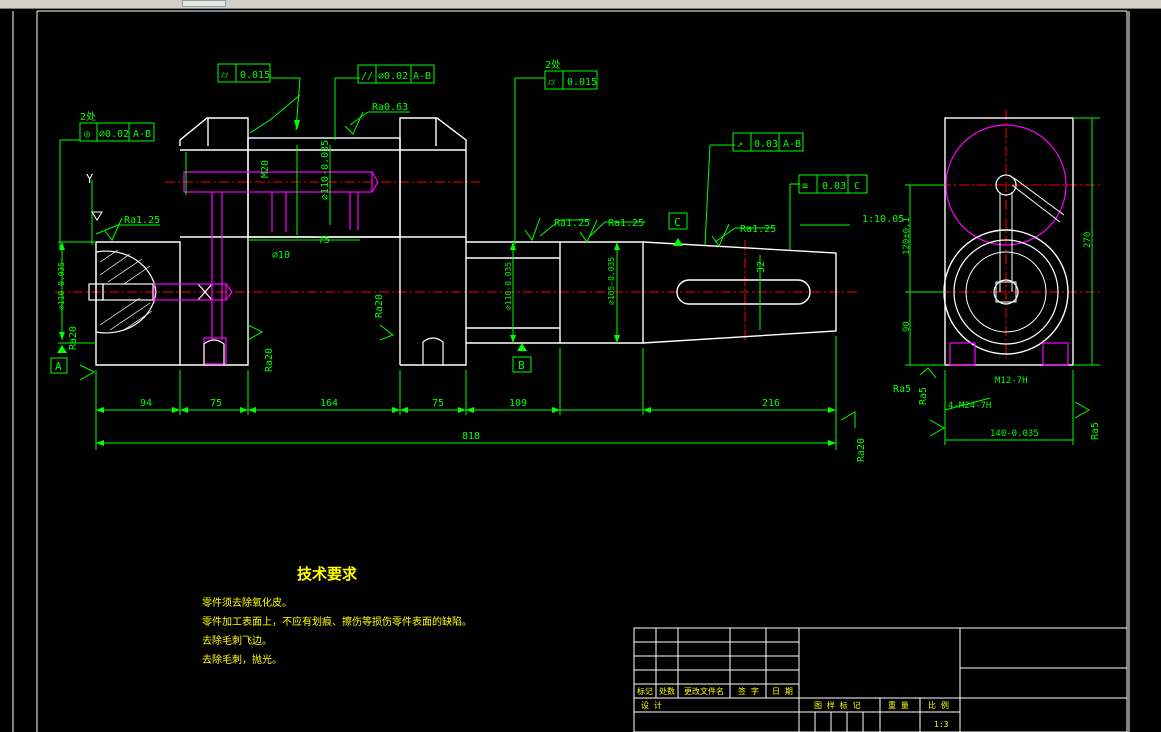  Describe the element at coordinates (704, 691) in the screenshot. I see `tb-label: 更改文件名` at that location.